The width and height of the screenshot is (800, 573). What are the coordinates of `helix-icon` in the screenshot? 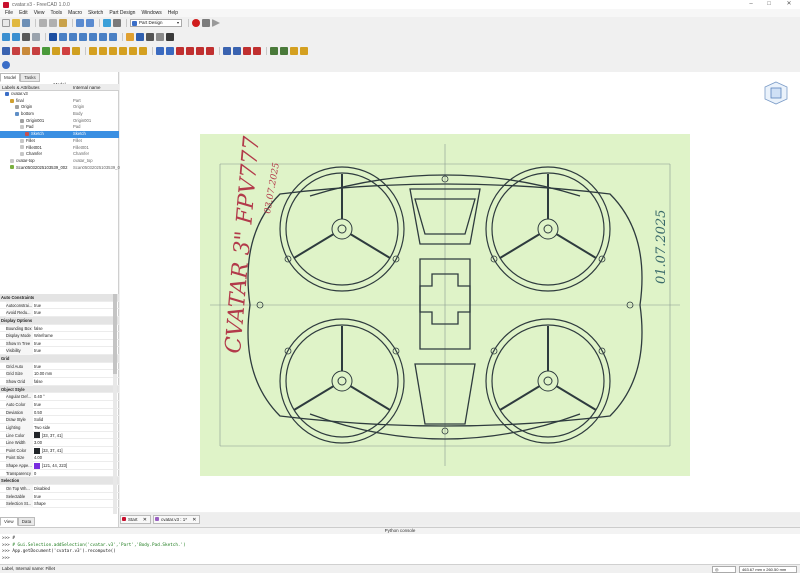 It's located at (133, 51).